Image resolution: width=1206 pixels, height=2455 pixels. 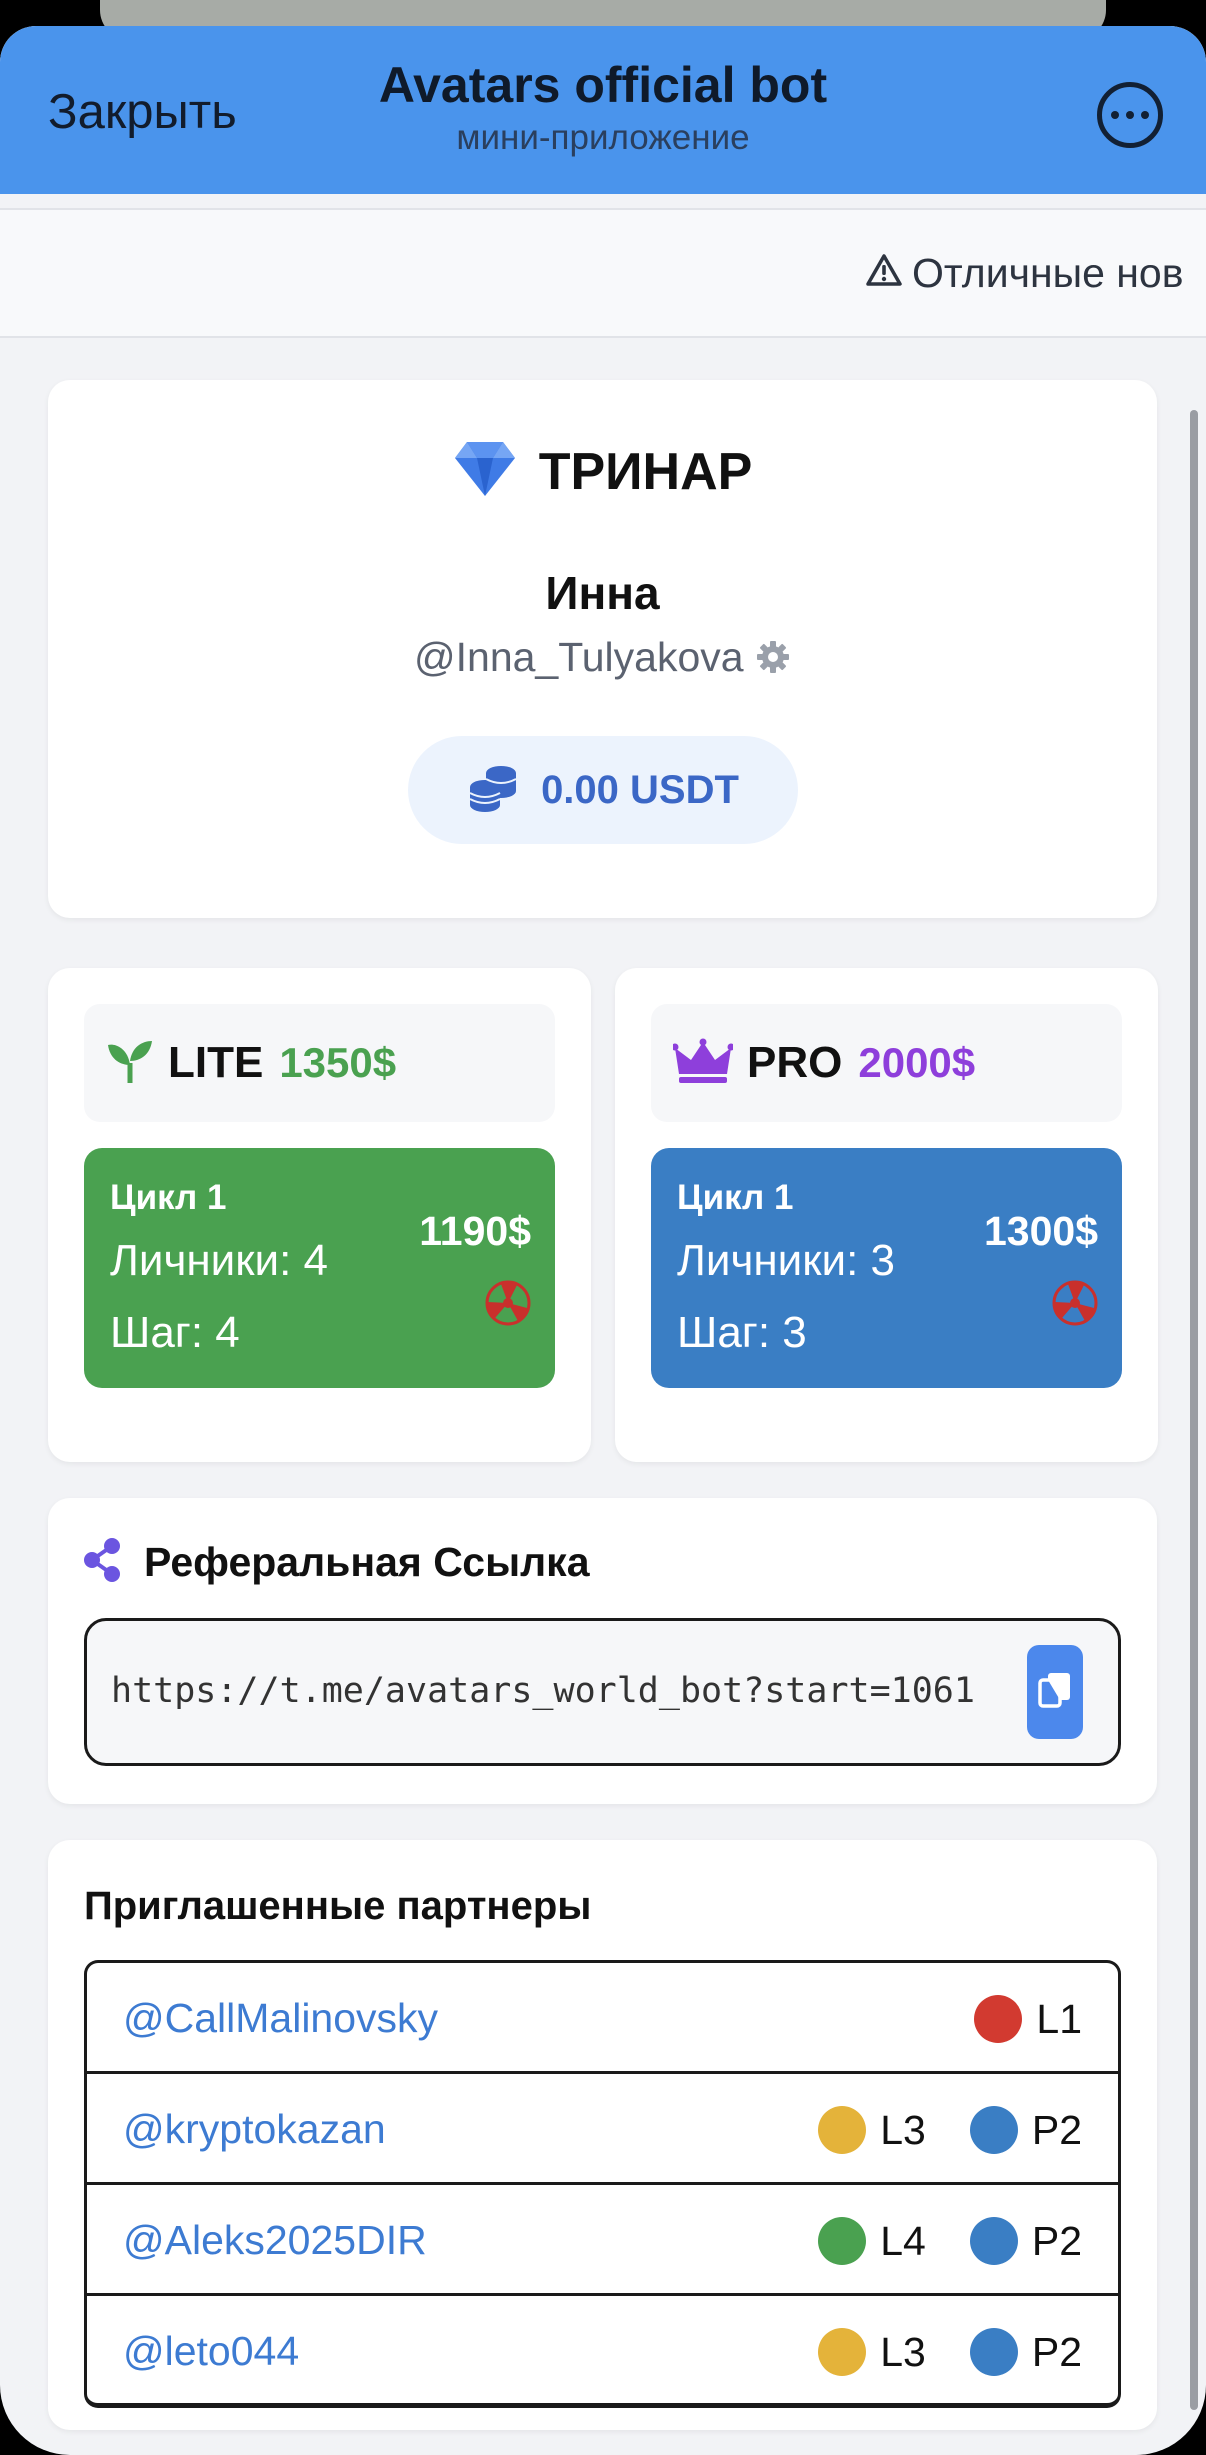 What do you see at coordinates (338, 1062) in the screenshot?
I see `plan-price: 1350$` at bounding box center [338, 1062].